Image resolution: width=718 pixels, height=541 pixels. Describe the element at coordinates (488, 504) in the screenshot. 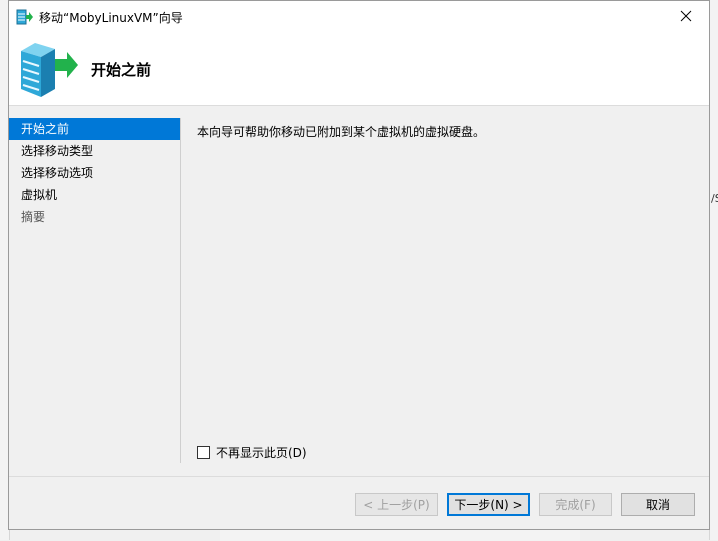

I see `next-button: 下一步(N) >` at that location.